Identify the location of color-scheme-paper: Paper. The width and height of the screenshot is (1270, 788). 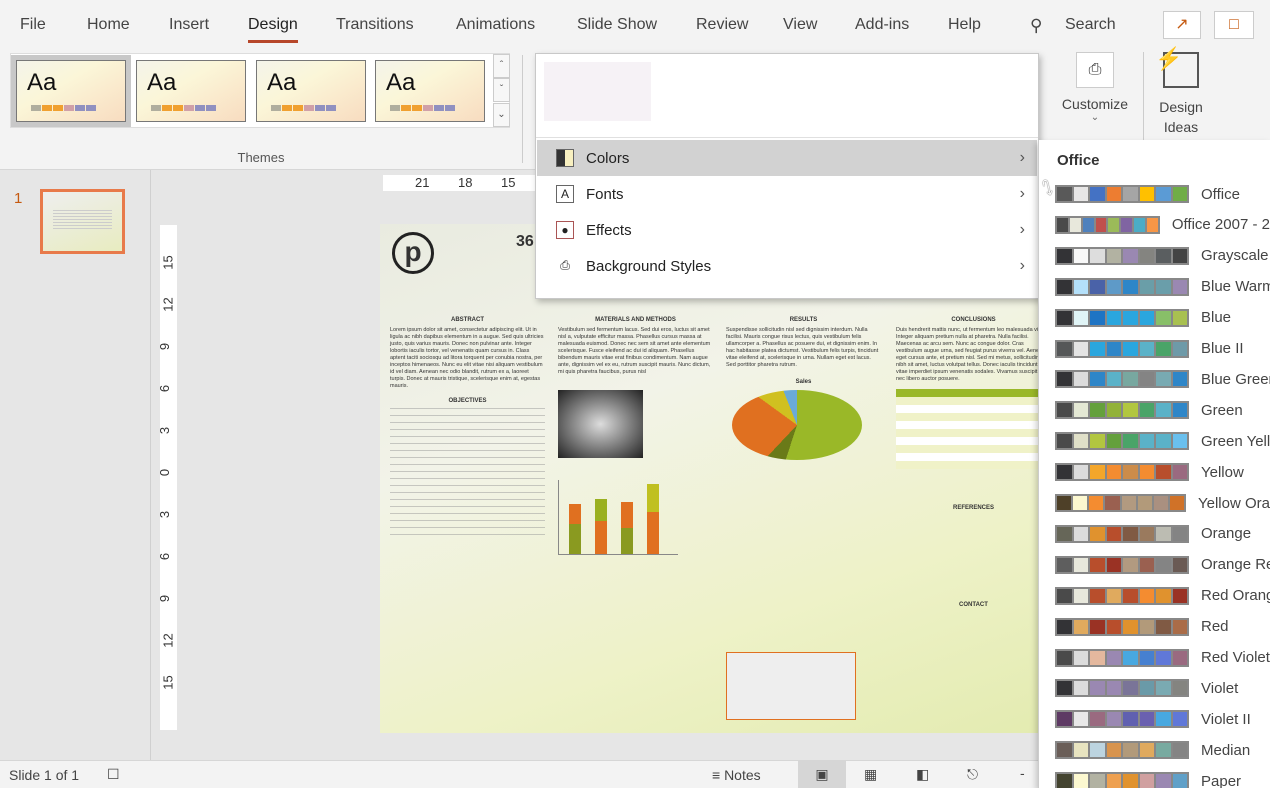
(1162, 779).